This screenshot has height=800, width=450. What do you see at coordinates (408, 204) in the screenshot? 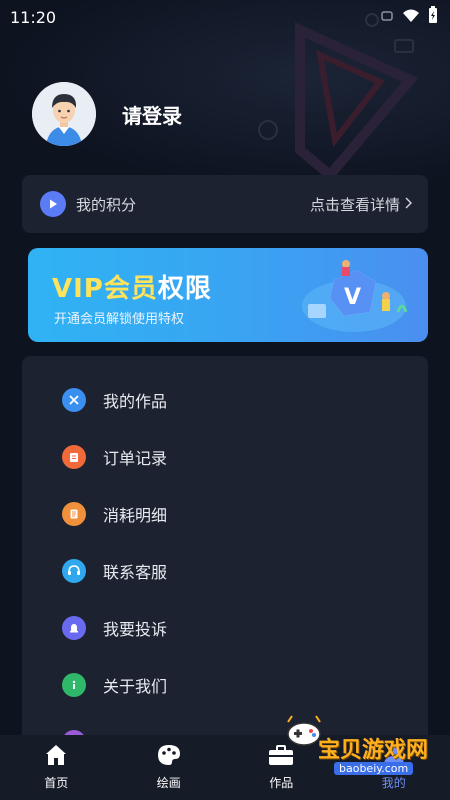
I see `chevron-right-icon` at bounding box center [408, 204].